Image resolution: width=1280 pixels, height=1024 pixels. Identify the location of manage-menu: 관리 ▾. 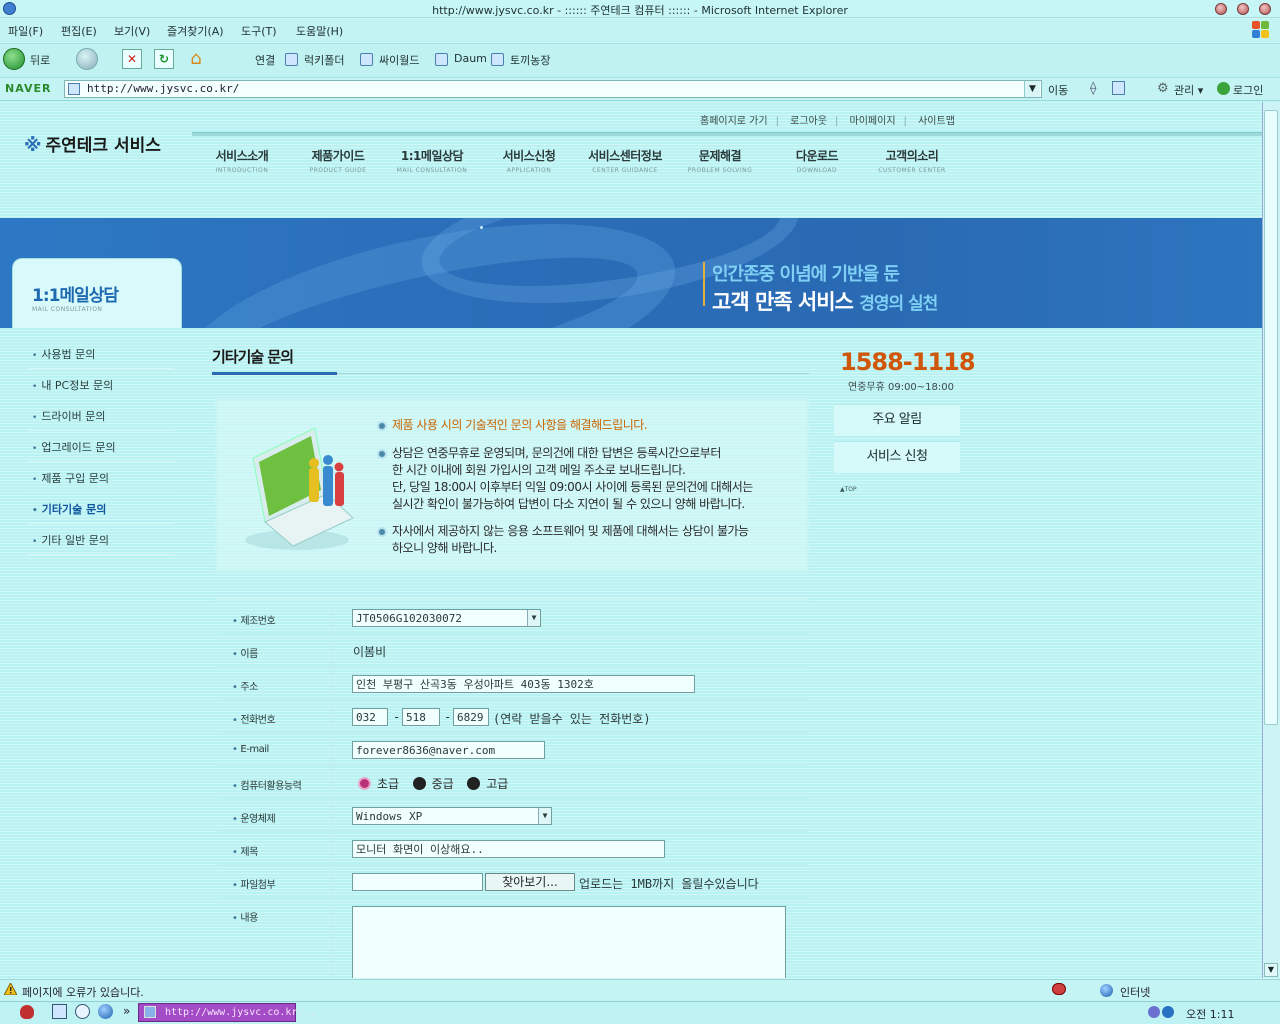
(1188, 90).